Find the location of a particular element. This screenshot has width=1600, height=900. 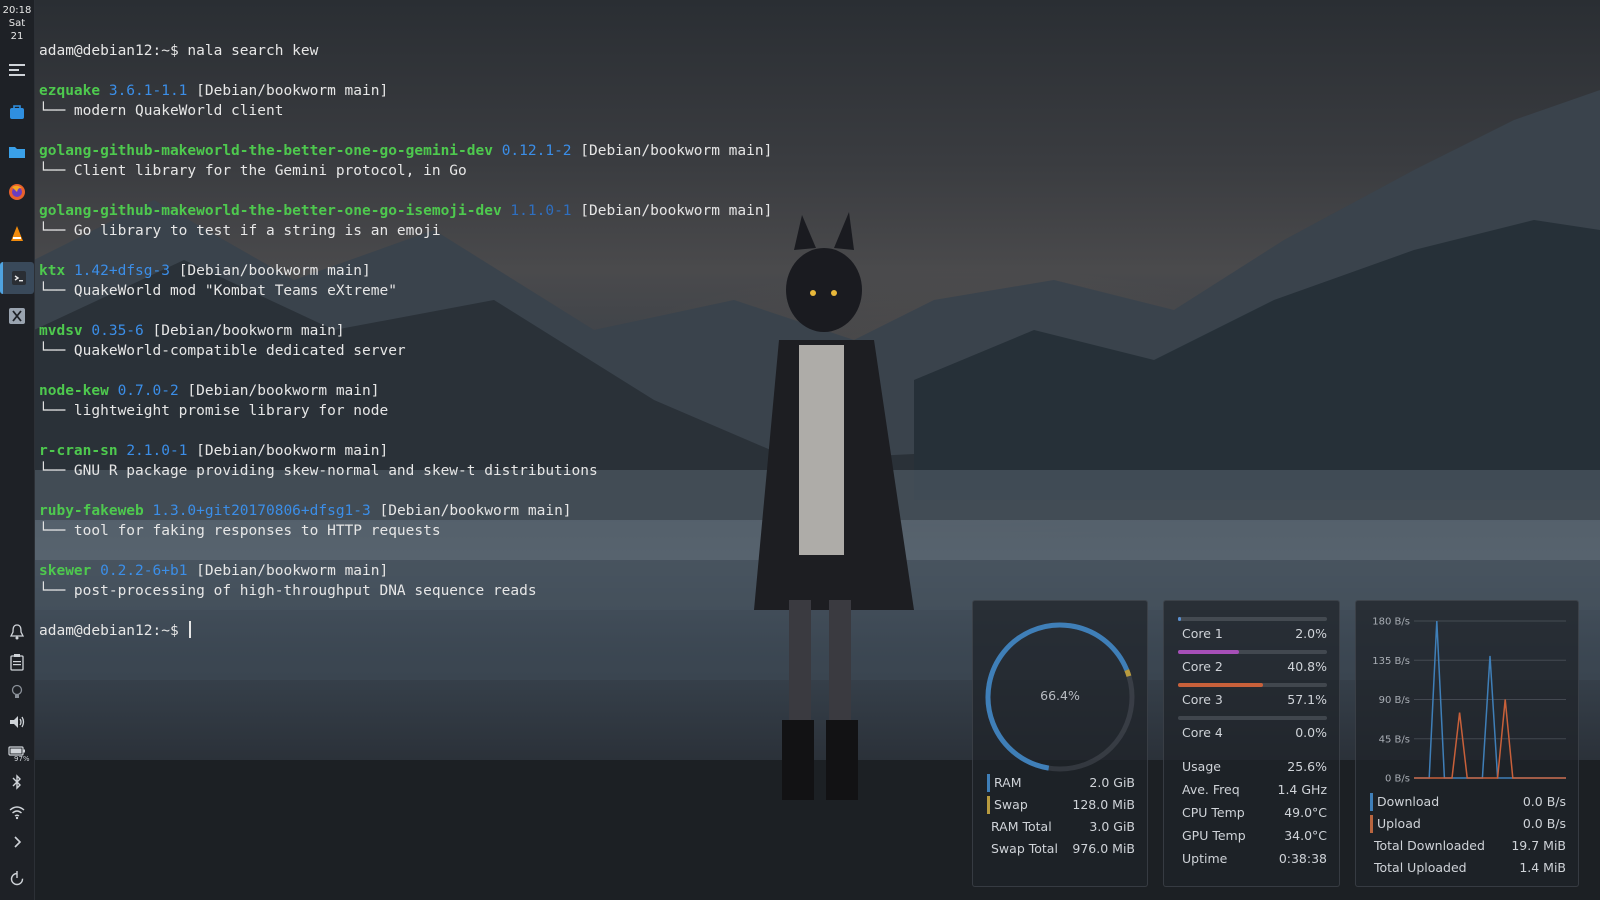

core-label: Core 4 is located at coordinates (1202, 732).